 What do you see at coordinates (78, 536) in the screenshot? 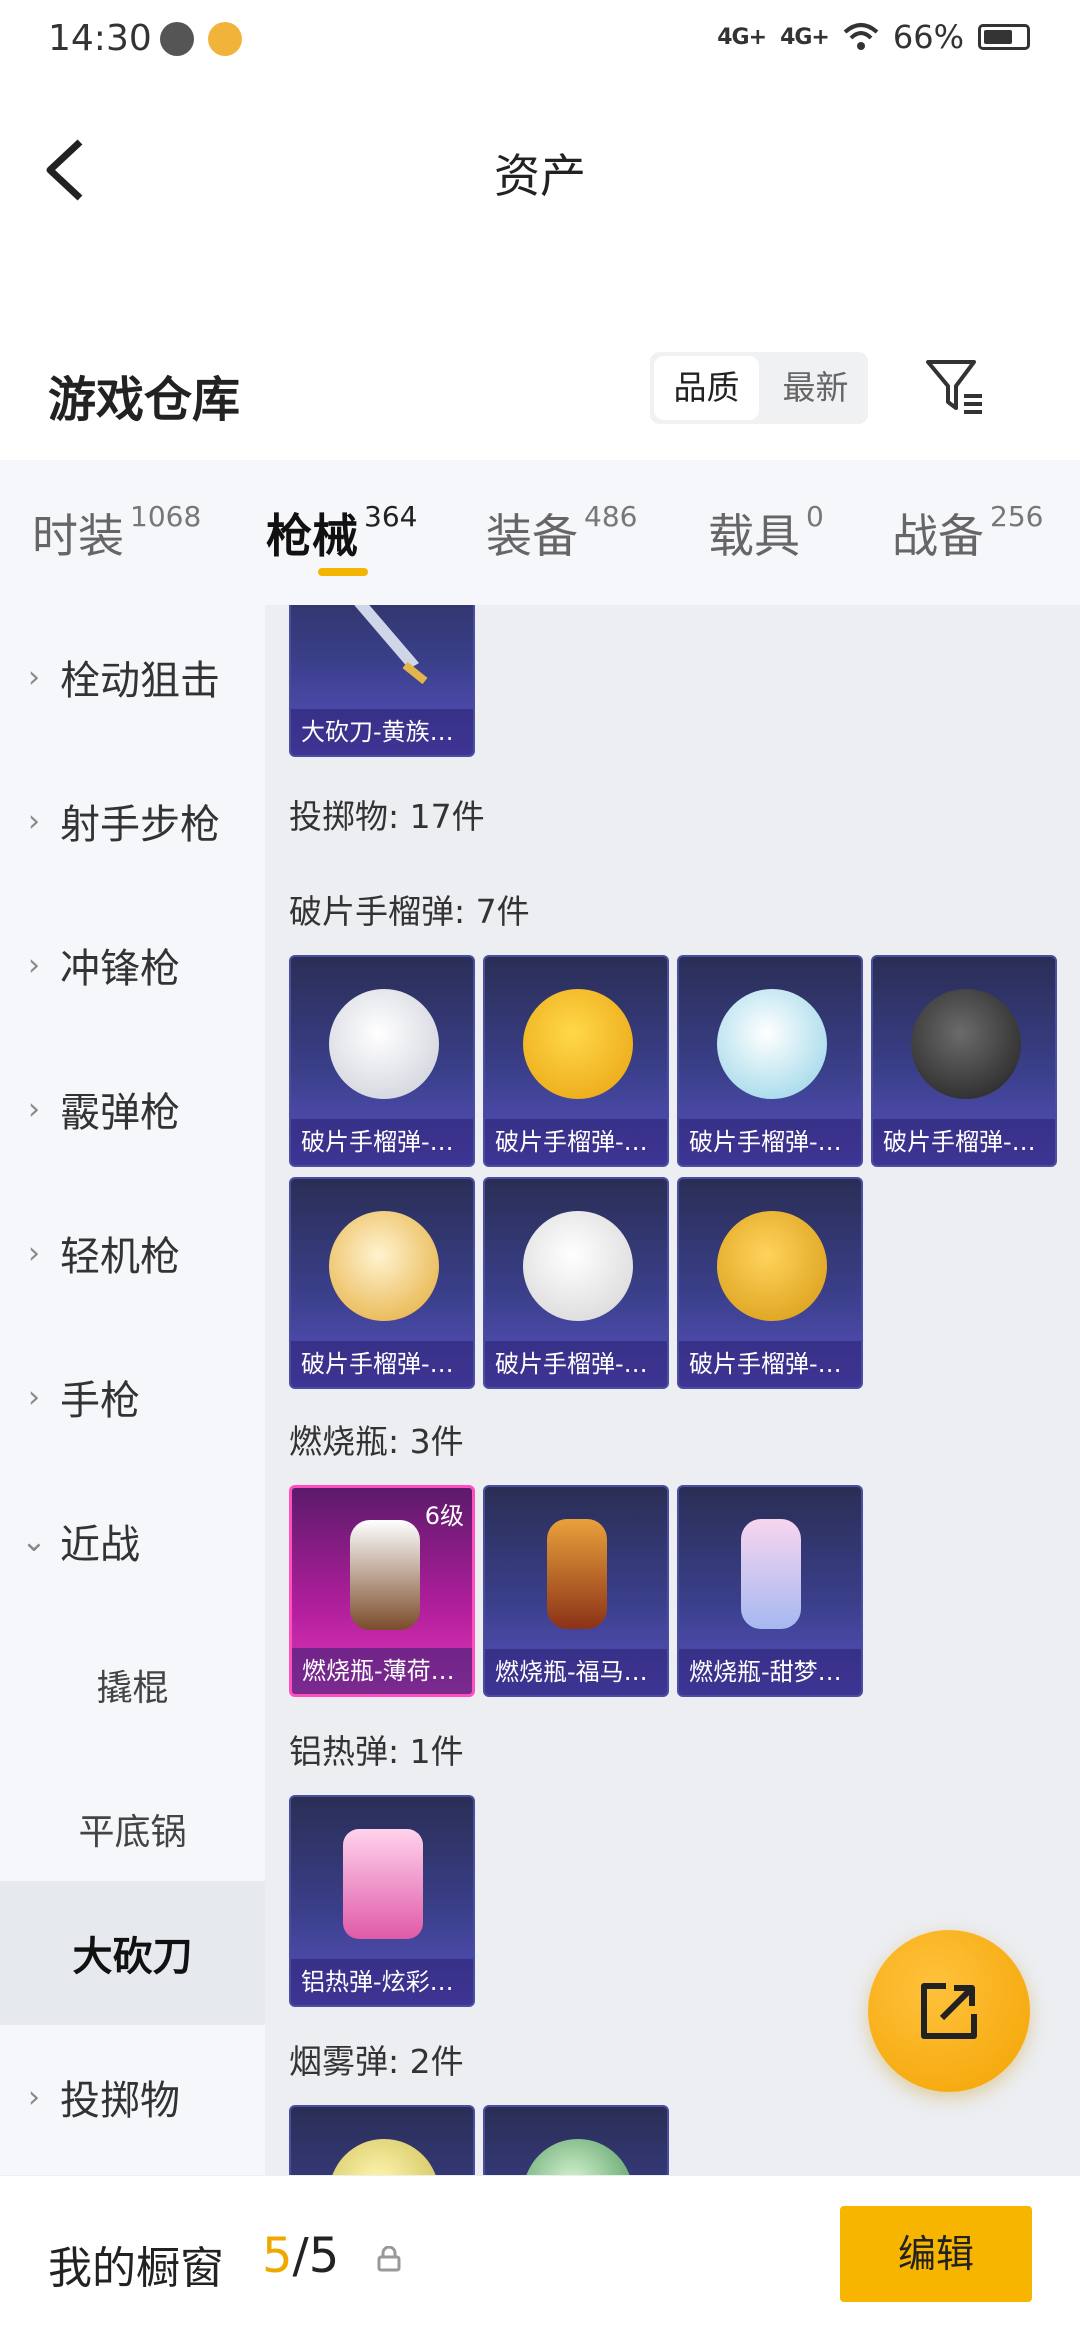
I see `tab-label: 时装` at bounding box center [78, 536].